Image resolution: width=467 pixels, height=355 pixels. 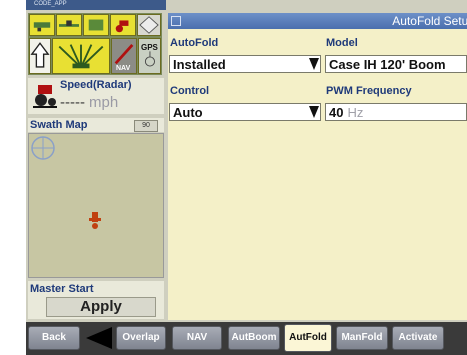 I want to click on speed-label: Speed(Radar), so click(x=96, y=85).